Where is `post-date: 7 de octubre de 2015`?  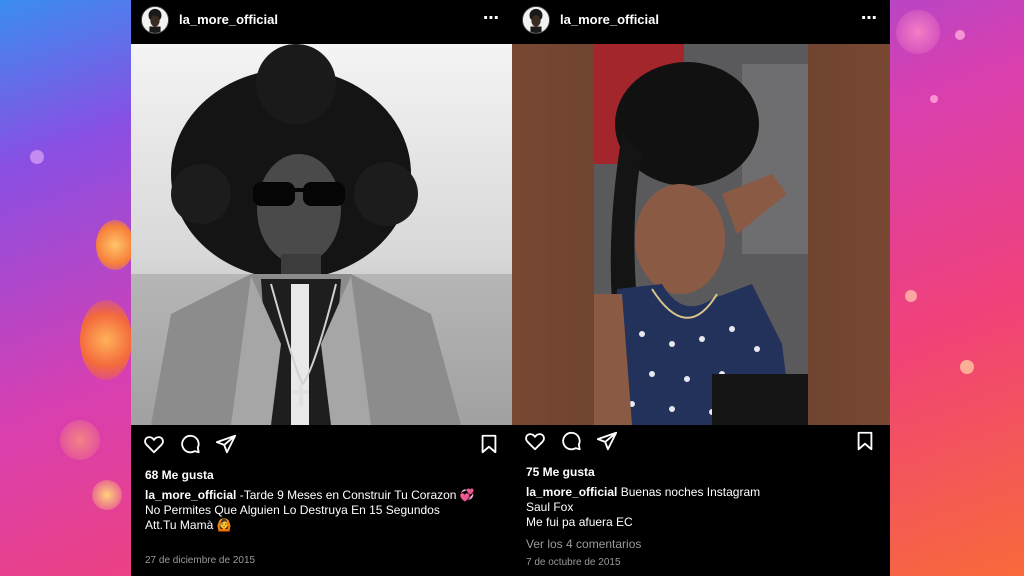 post-date: 7 de octubre de 2015 is located at coordinates (573, 562).